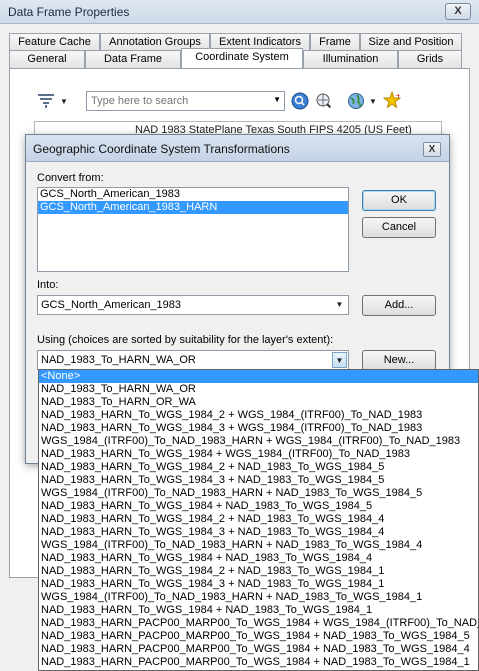 This screenshot has height=671, width=479. I want to click on tab-feature-cache: Feature Cache, so click(54, 42).